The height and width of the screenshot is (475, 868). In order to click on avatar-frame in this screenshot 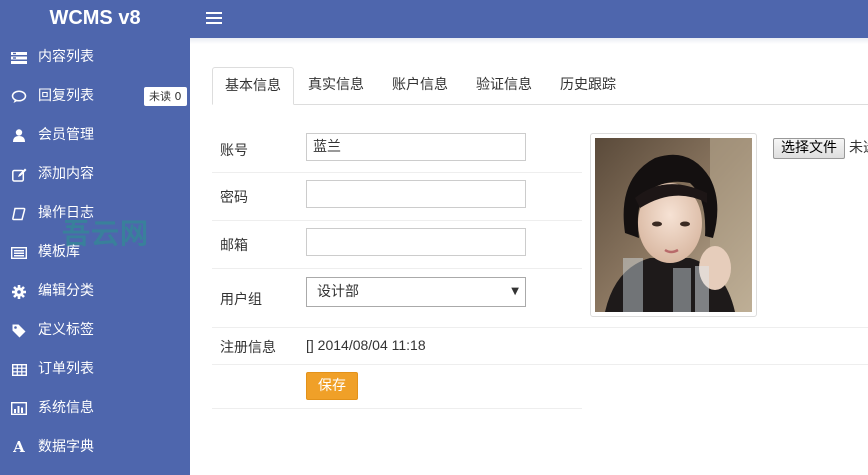, I will do `click(673, 225)`.